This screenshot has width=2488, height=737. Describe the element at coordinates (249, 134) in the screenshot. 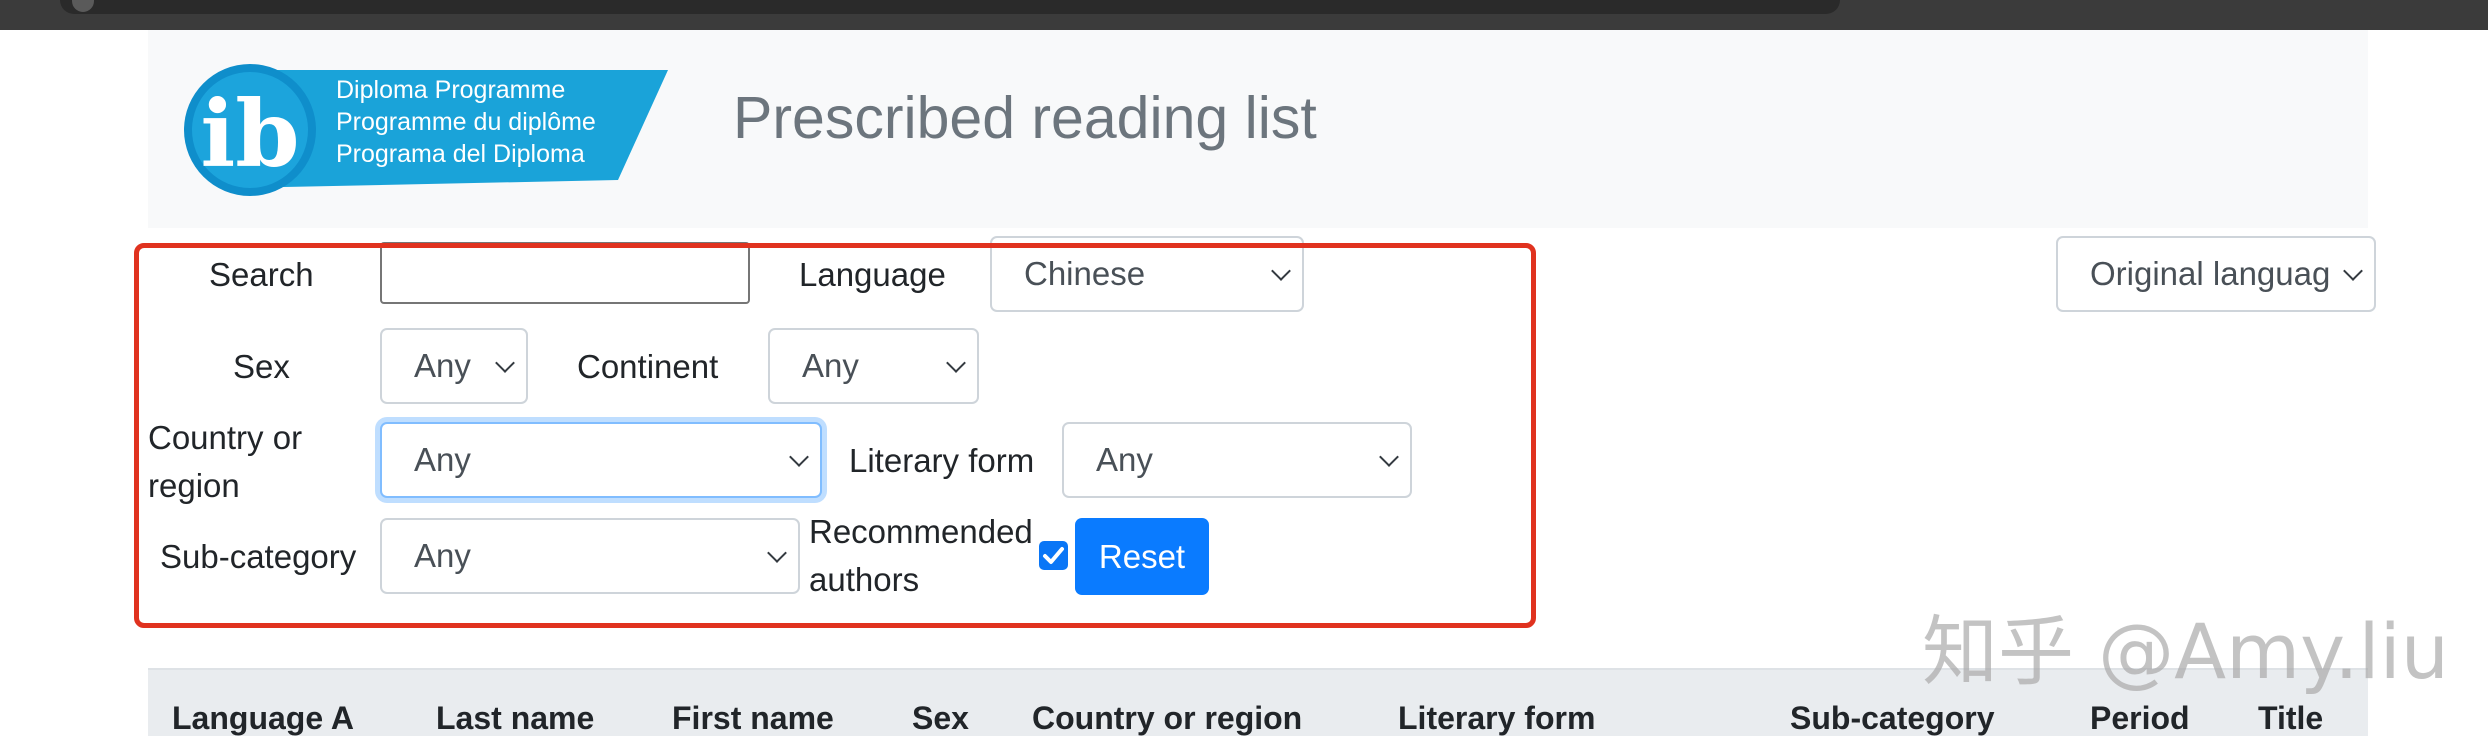

I see `logo-brand-text: ib` at that location.